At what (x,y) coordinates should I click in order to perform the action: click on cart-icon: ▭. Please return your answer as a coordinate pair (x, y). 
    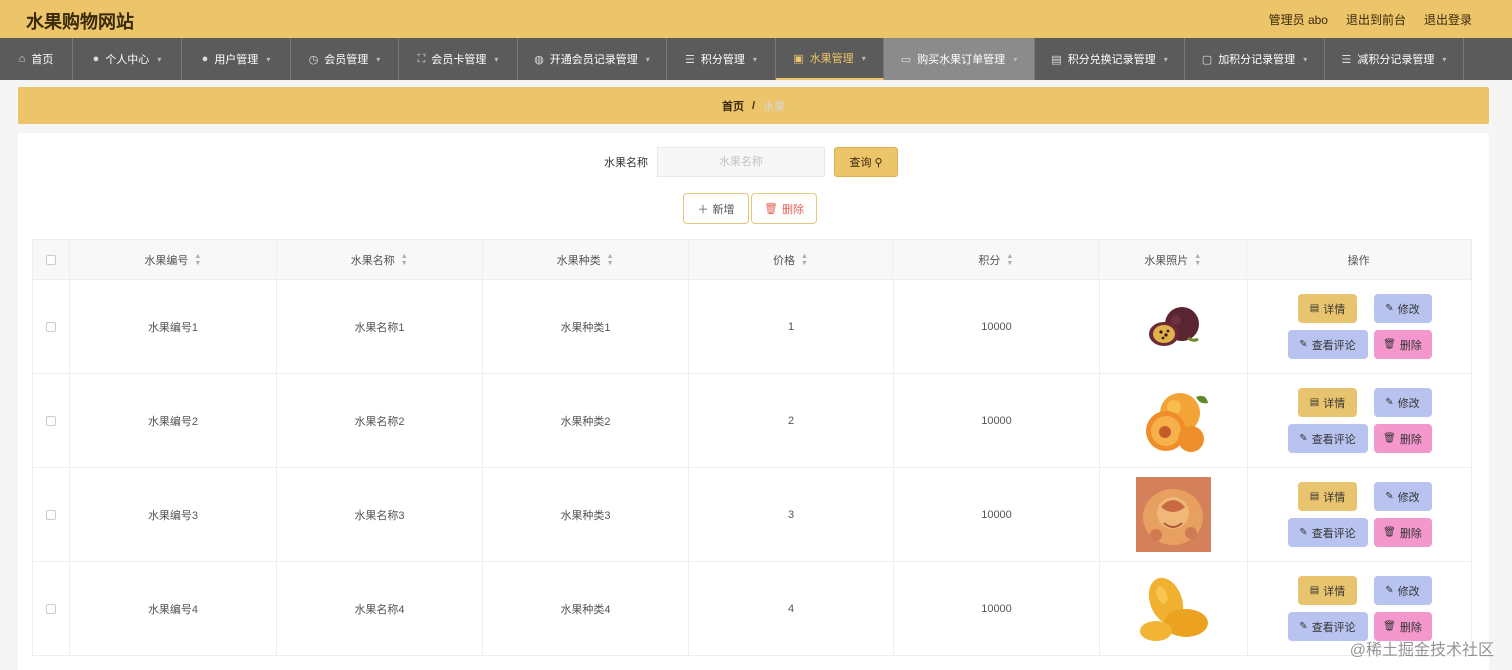
    Looking at the image, I should click on (906, 59).